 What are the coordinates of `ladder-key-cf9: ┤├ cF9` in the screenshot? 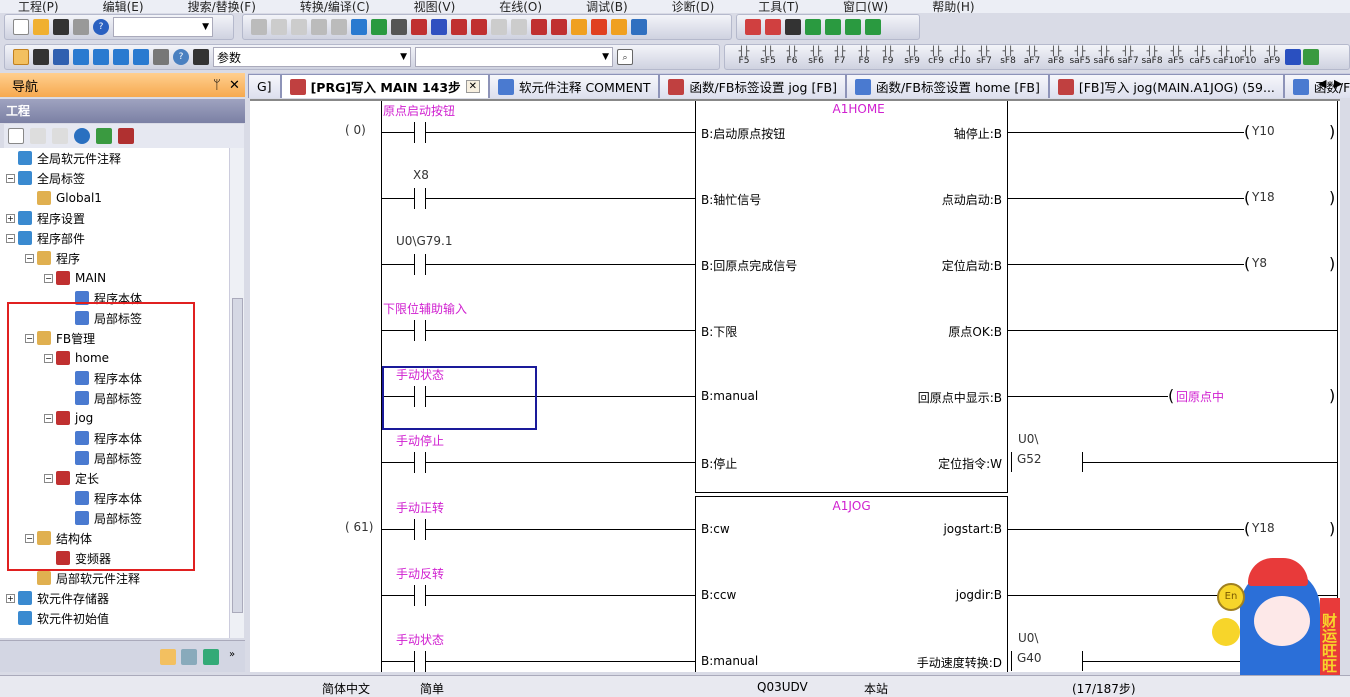 It's located at (936, 57).